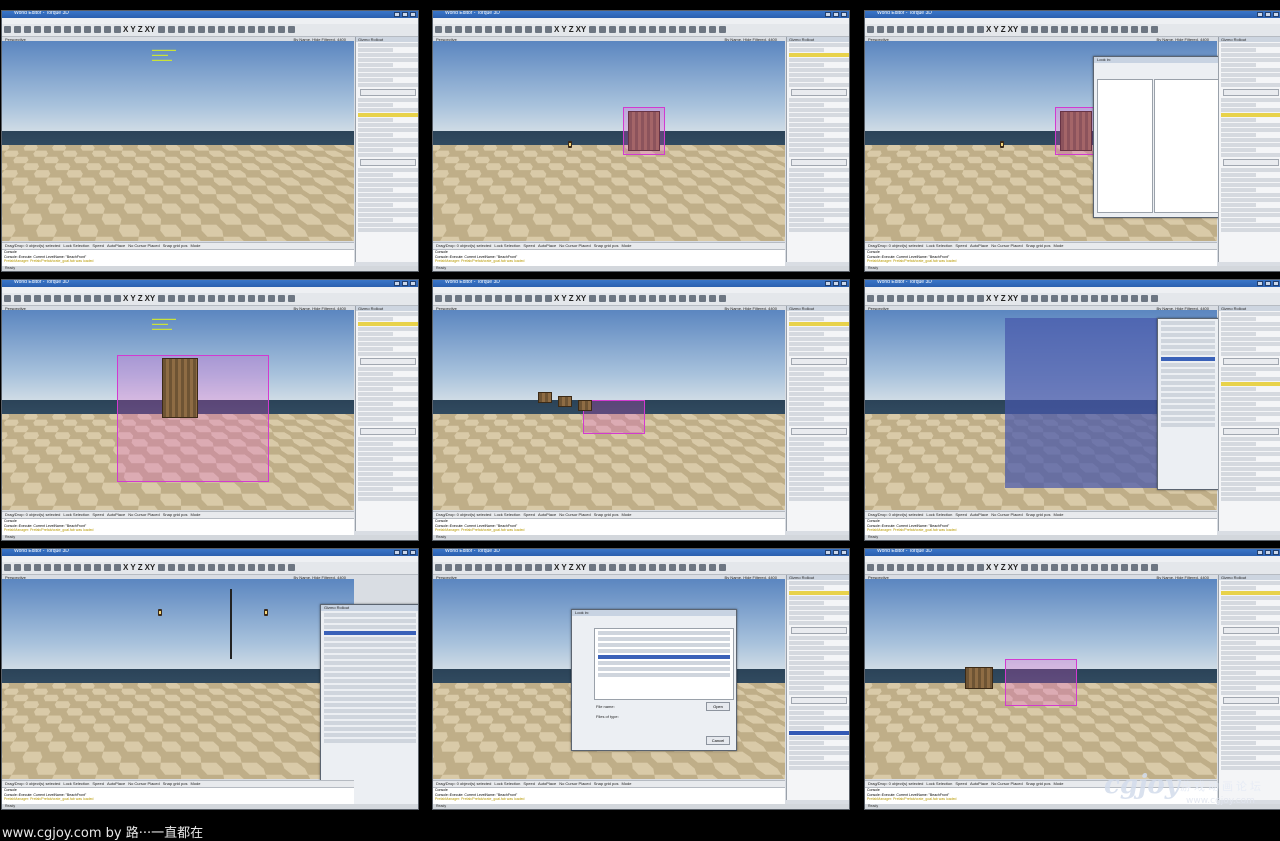  What do you see at coordinates (563, 298) in the screenshot?
I see `axis-button: Y` at bounding box center [563, 298].